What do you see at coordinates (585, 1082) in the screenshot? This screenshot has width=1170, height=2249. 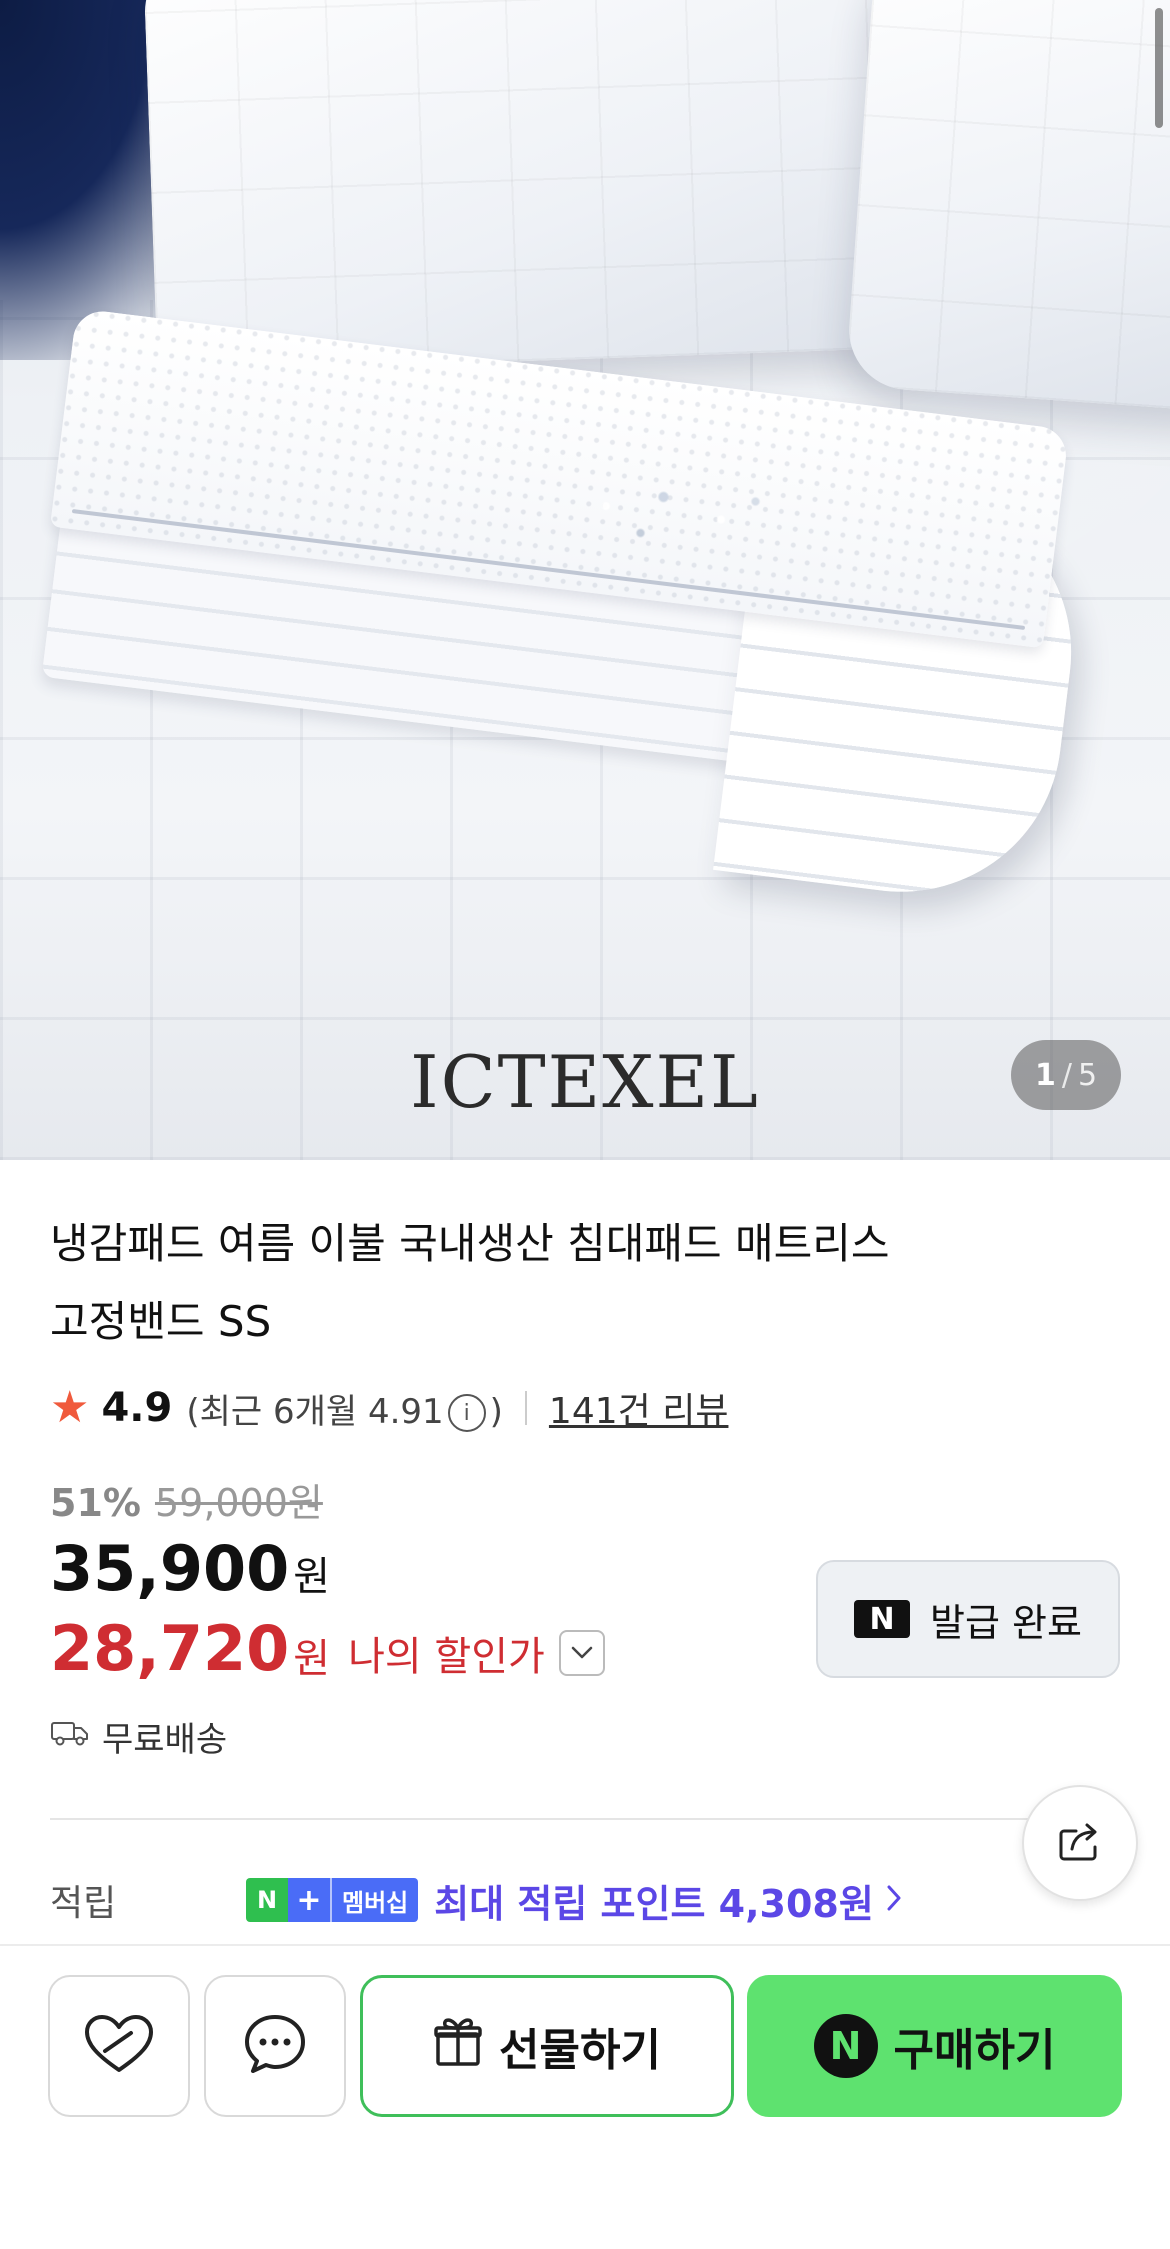 I see `brand-logo: ICTEXEL` at bounding box center [585, 1082].